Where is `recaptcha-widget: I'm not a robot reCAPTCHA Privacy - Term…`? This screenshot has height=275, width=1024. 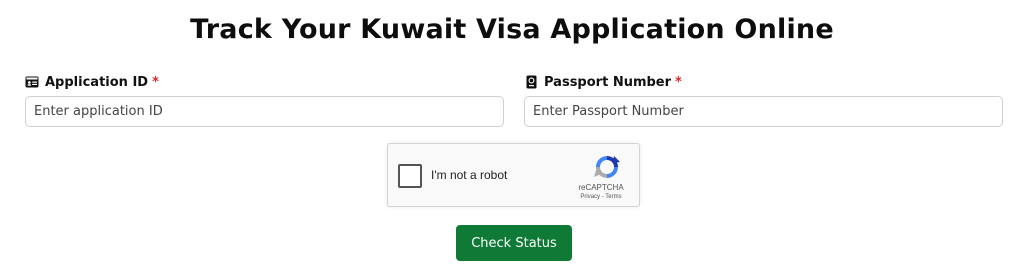
recaptcha-widget: I'm not a robot reCAPTCHA Privacy - Term… is located at coordinates (513, 175).